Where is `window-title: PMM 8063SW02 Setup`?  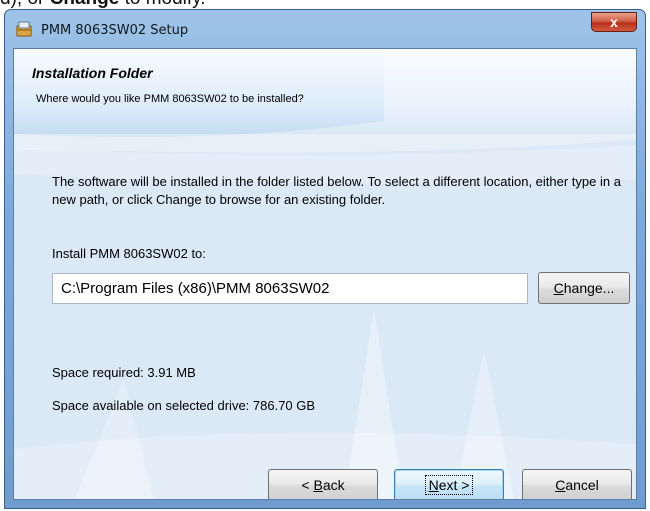 window-title: PMM 8063SW02 Setup is located at coordinates (115, 30).